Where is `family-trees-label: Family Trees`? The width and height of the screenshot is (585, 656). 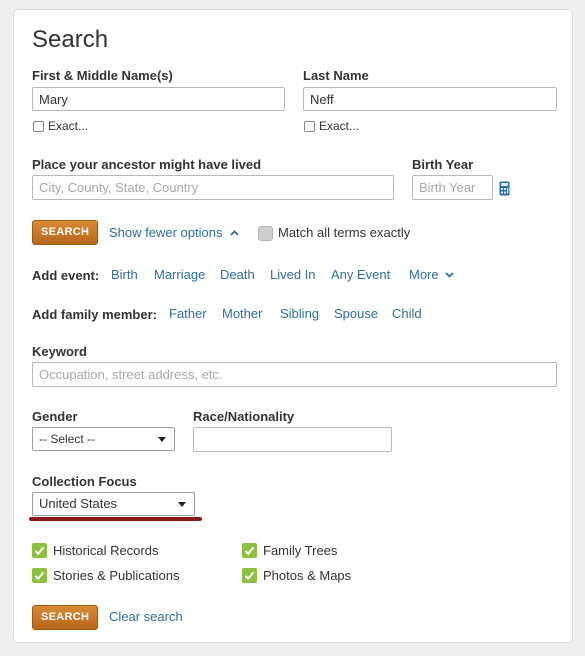
family-trees-label: Family Trees is located at coordinates (300, 550).